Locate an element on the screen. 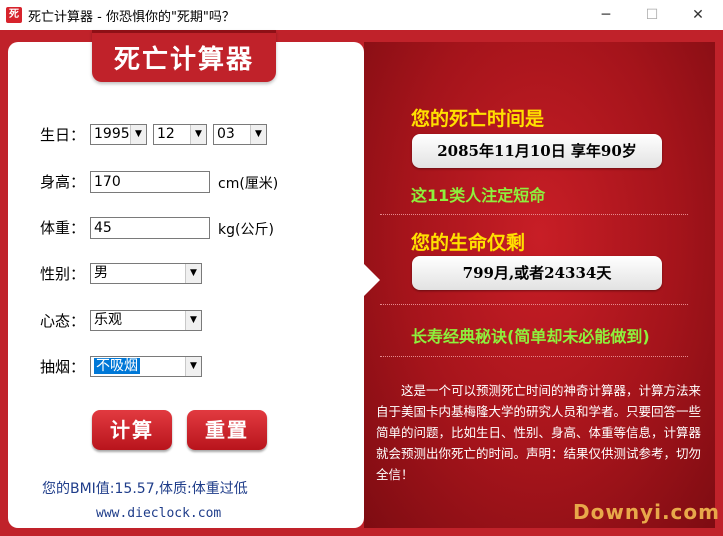 The height and width of the screenshot is (536, 723). longevity-link: 长寿经典秘诀(简单却未必能做到) is located at coordinates (530, 335).